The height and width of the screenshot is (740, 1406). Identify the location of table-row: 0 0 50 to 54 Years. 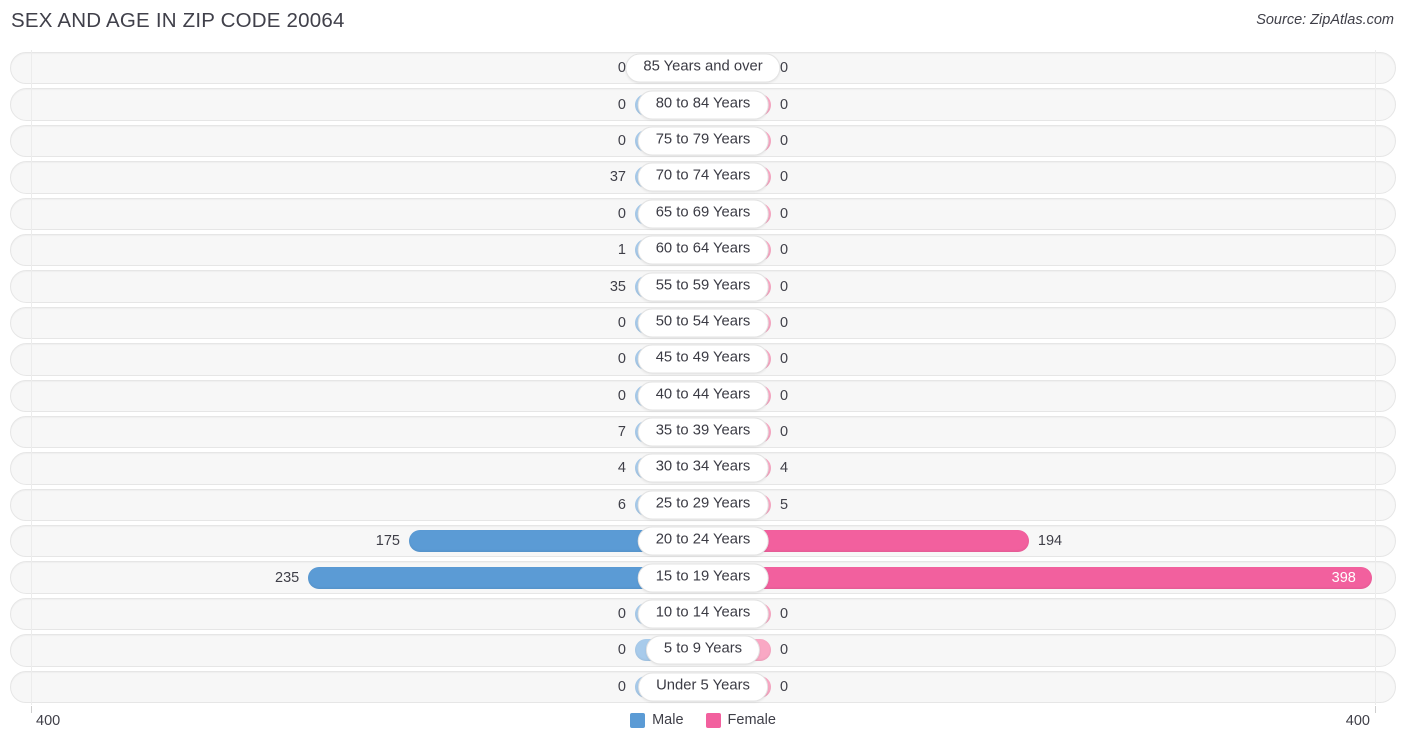
(703, 323).